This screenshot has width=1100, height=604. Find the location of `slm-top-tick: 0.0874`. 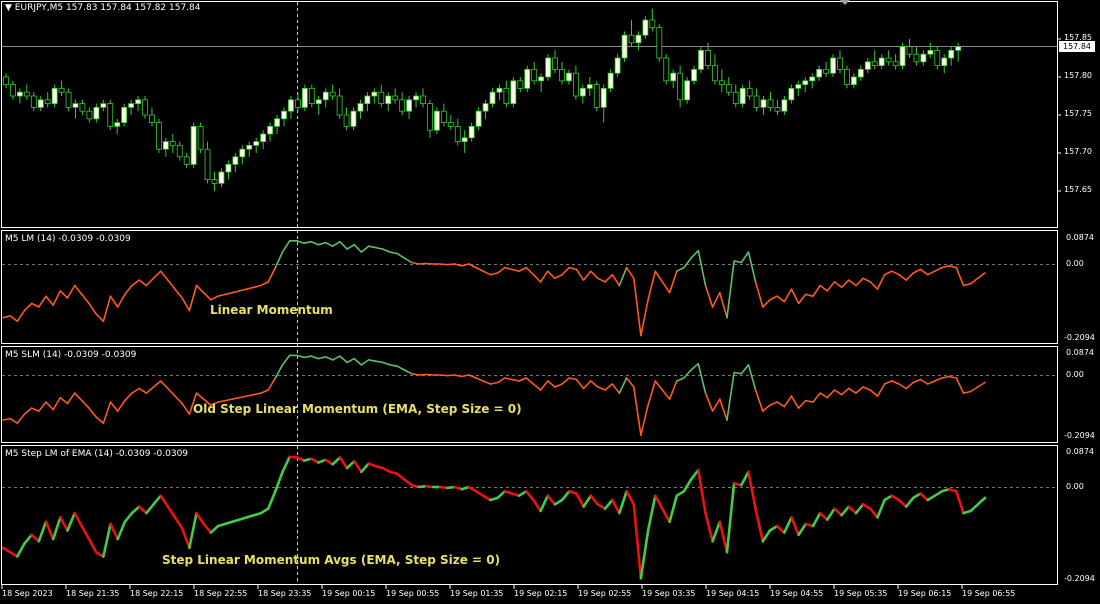

slm-top-tick: 0.0874 is located at coordinates (1080, 352).